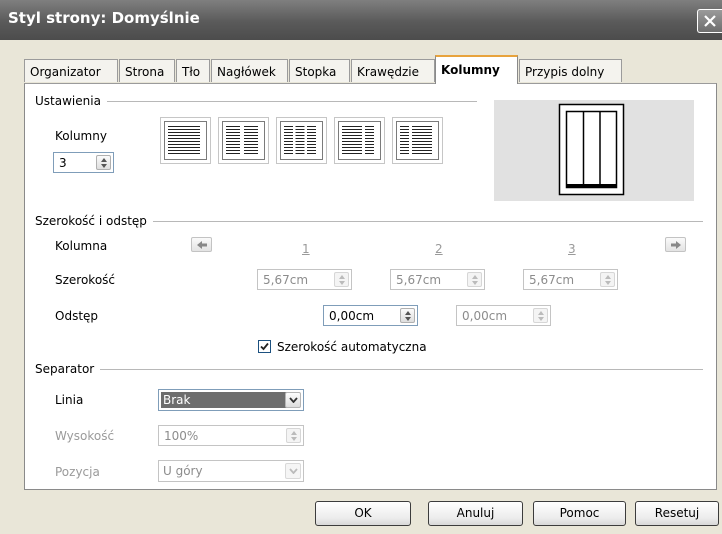 Image resolution: width=722 pixels, height=534 pixels. What do you see at coordinates (677, 513) in the screenshot?
I see `reset-button: Resetuj` at bounding box center [677, 513].